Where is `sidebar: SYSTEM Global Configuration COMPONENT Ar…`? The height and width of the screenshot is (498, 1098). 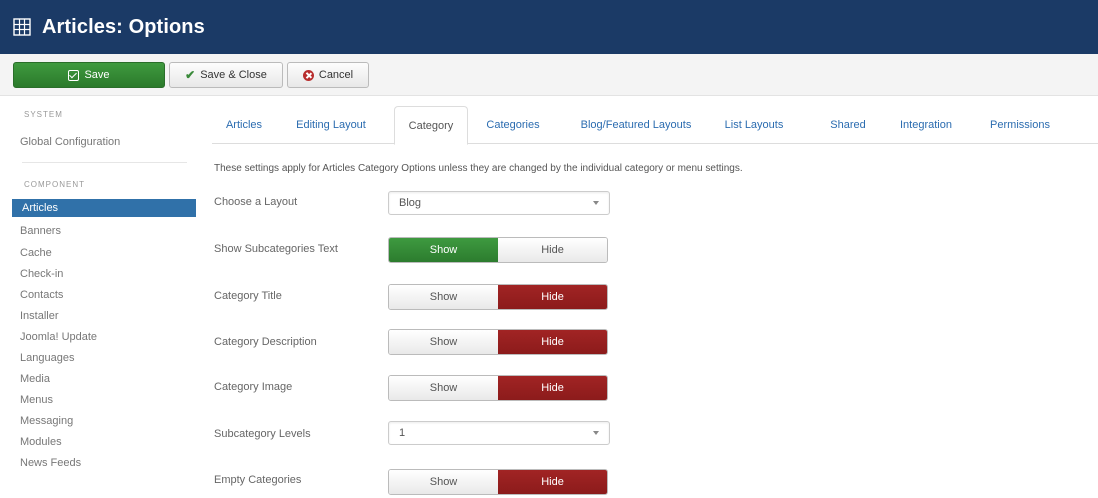 sidebar: SYSTEM Global Configuration COMPONENT Ar… is located at coordinates (100, 297).